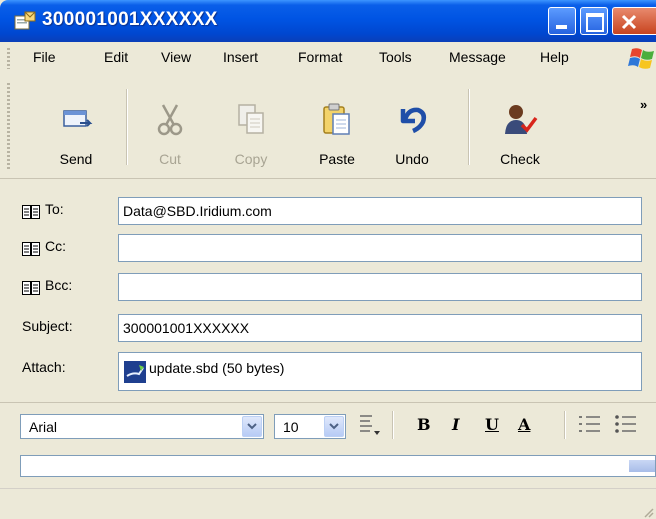 The width and height of the screenshot is (656, 519). I want to click on bcc-label: Bcc:, so click(58, 285).